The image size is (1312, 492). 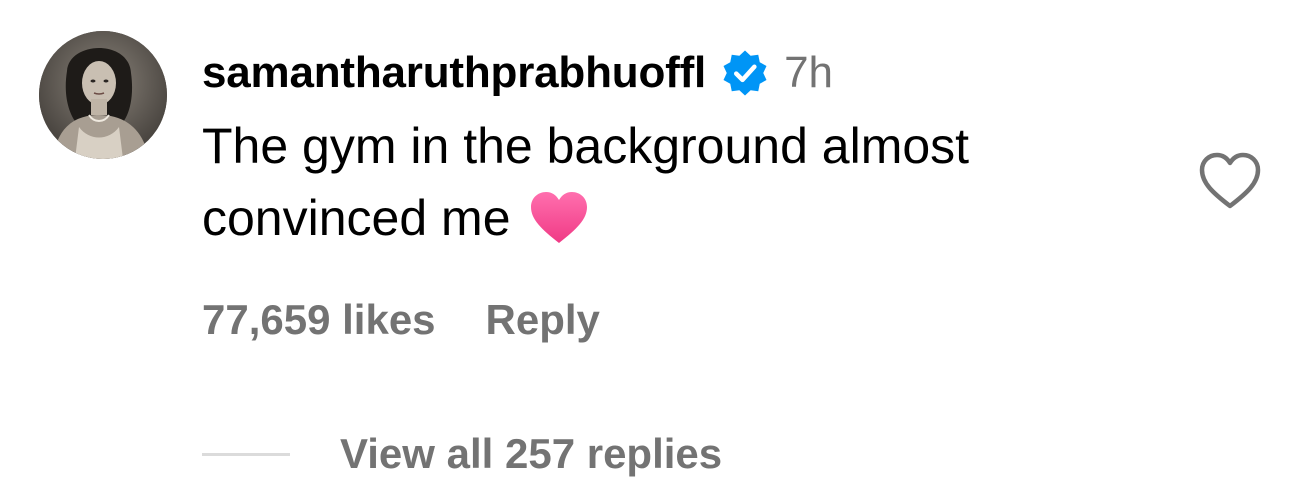 I want to click on view-replies-row: View all 257 replies, so click(x=462, y=454).